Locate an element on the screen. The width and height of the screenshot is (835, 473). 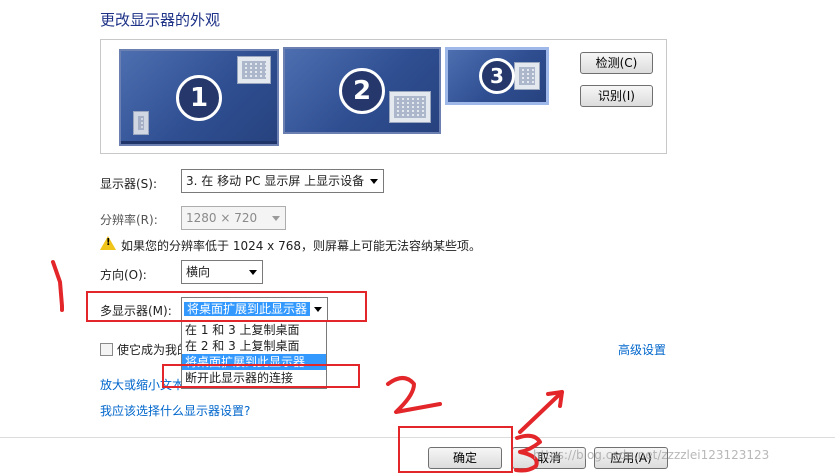
annotation-box-multi-display is located at coordinates (226, 306).